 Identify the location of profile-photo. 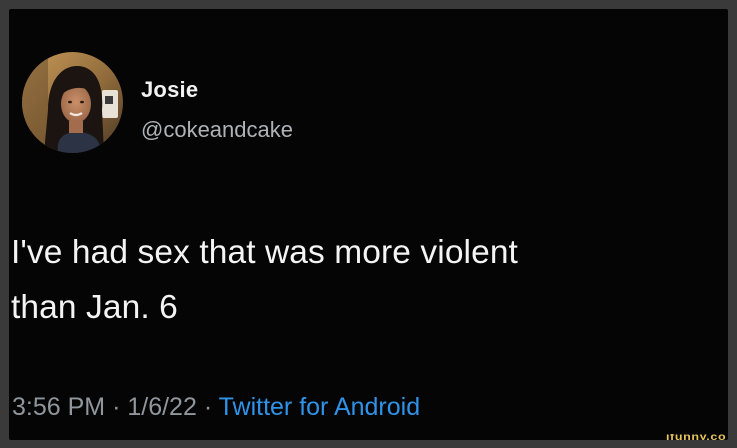
(72, 102).